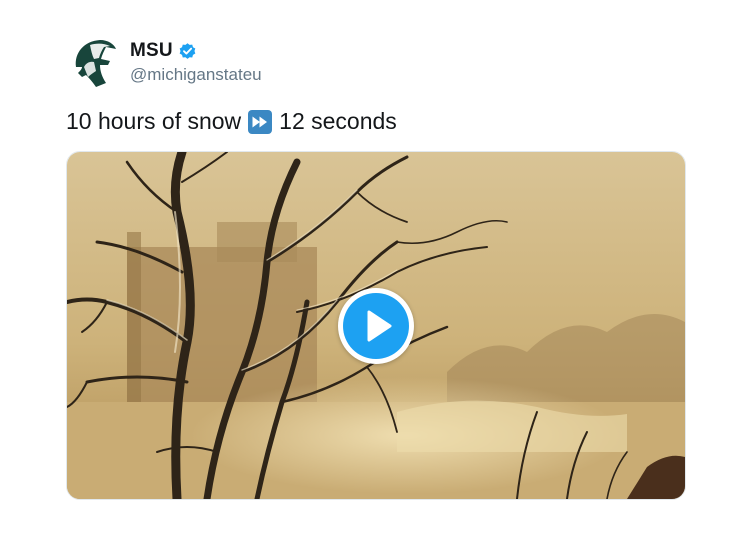 This screenshot has height=552, width=750. Describe the element at coordinates (260, 121) in the screenshot. I see `fast-forward-icon` at that location.